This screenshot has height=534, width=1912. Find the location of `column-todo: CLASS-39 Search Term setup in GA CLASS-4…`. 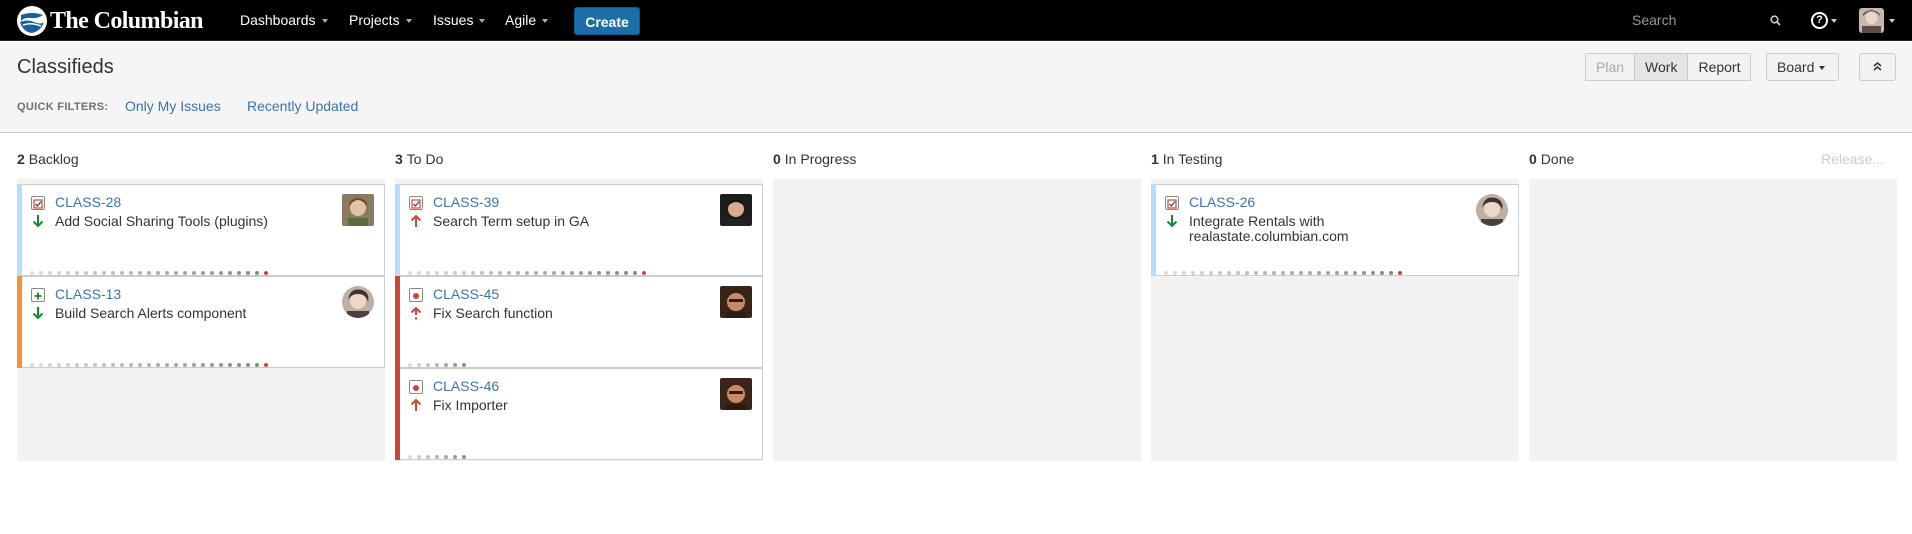

column-todo: CLASS-39 Search Term setup in GA CLASS-4… is located at coordinates (579, 320).